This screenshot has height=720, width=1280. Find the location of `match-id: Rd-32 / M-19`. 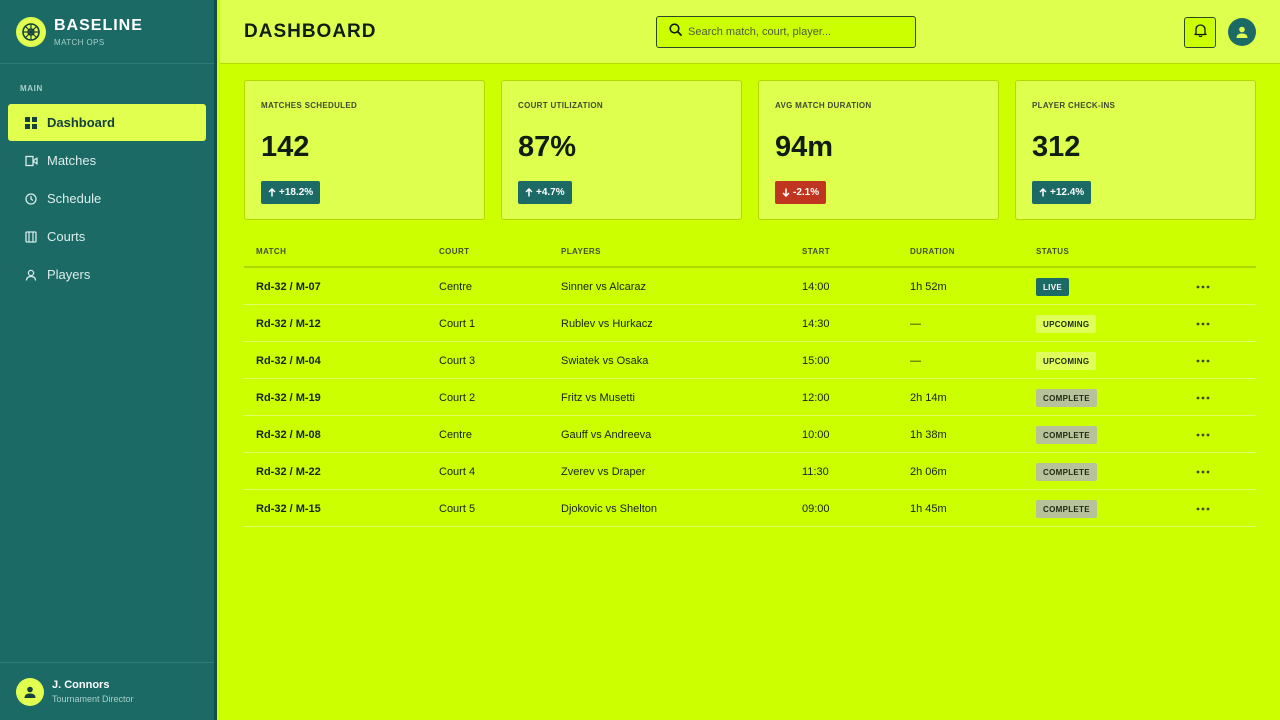

match-id: Rd-32 / M-19 is located at coordinates (288, 398).